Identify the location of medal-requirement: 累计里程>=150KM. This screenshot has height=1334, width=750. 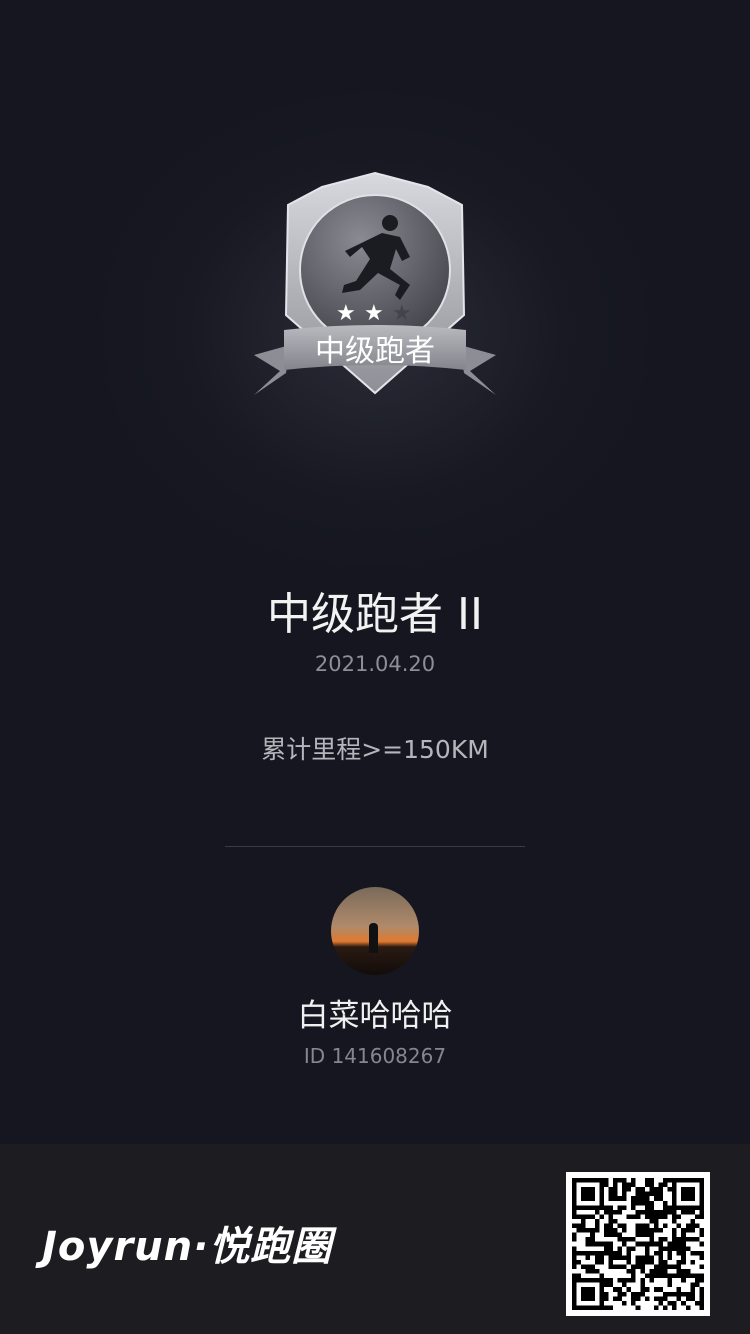
(375, 749).